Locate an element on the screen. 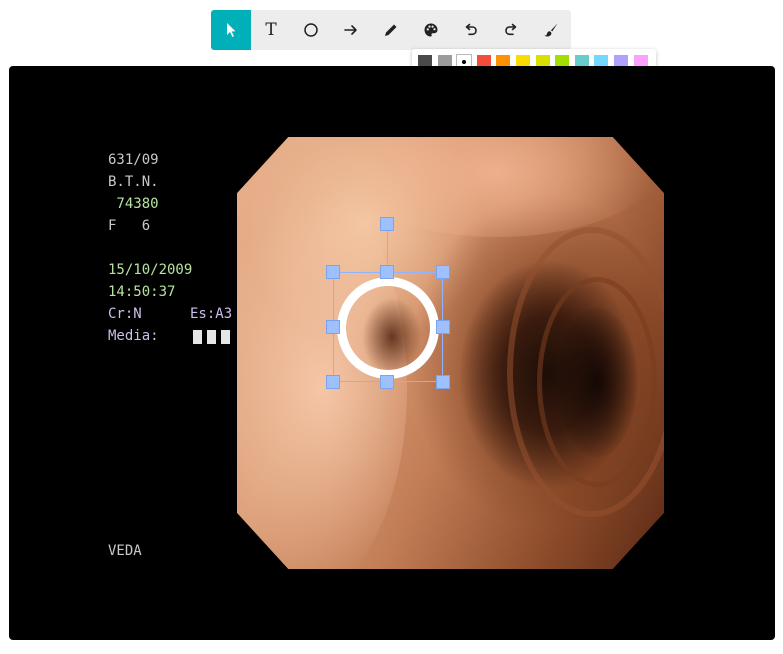  rotate-handle is located at coordinates (387, 224).